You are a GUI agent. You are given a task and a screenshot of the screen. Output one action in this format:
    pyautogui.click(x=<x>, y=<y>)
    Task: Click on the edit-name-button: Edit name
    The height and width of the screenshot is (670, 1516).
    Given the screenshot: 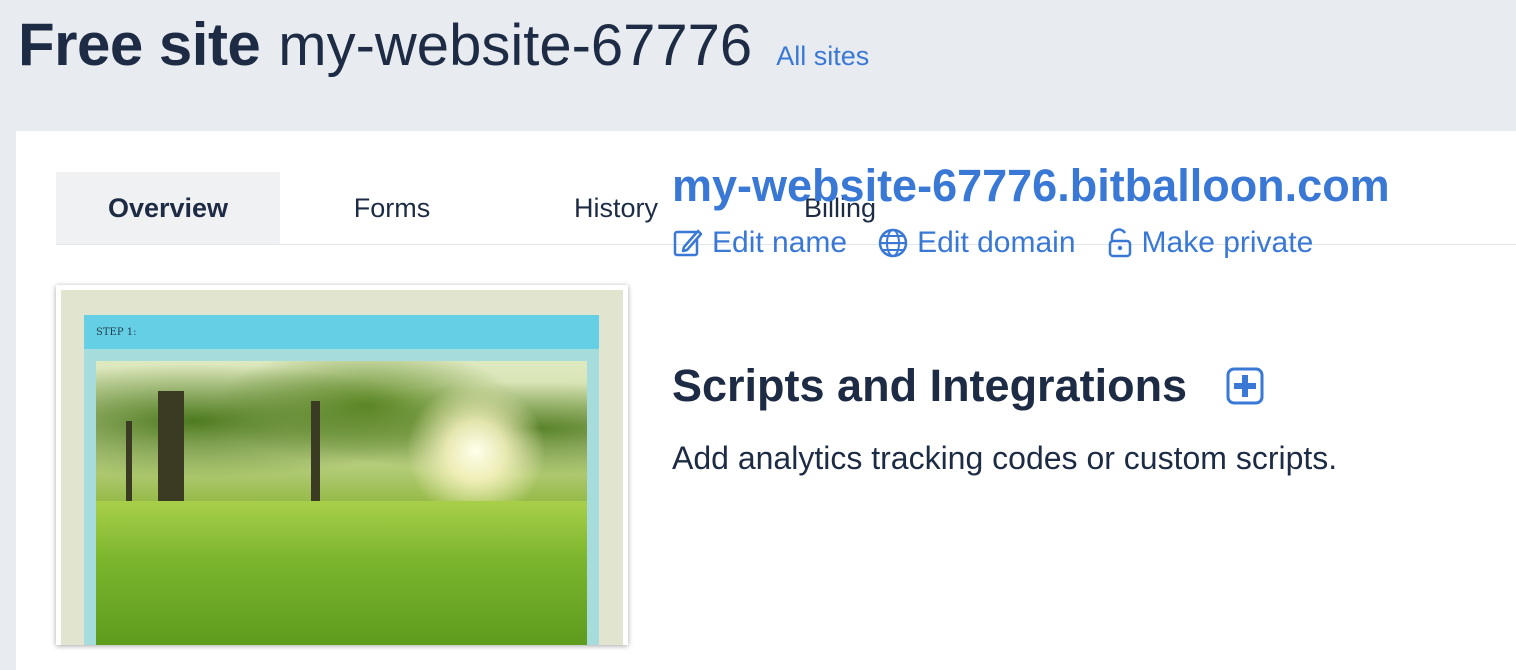 What is the action you would take?
    pyautogui.click(x=759, y=243)
    